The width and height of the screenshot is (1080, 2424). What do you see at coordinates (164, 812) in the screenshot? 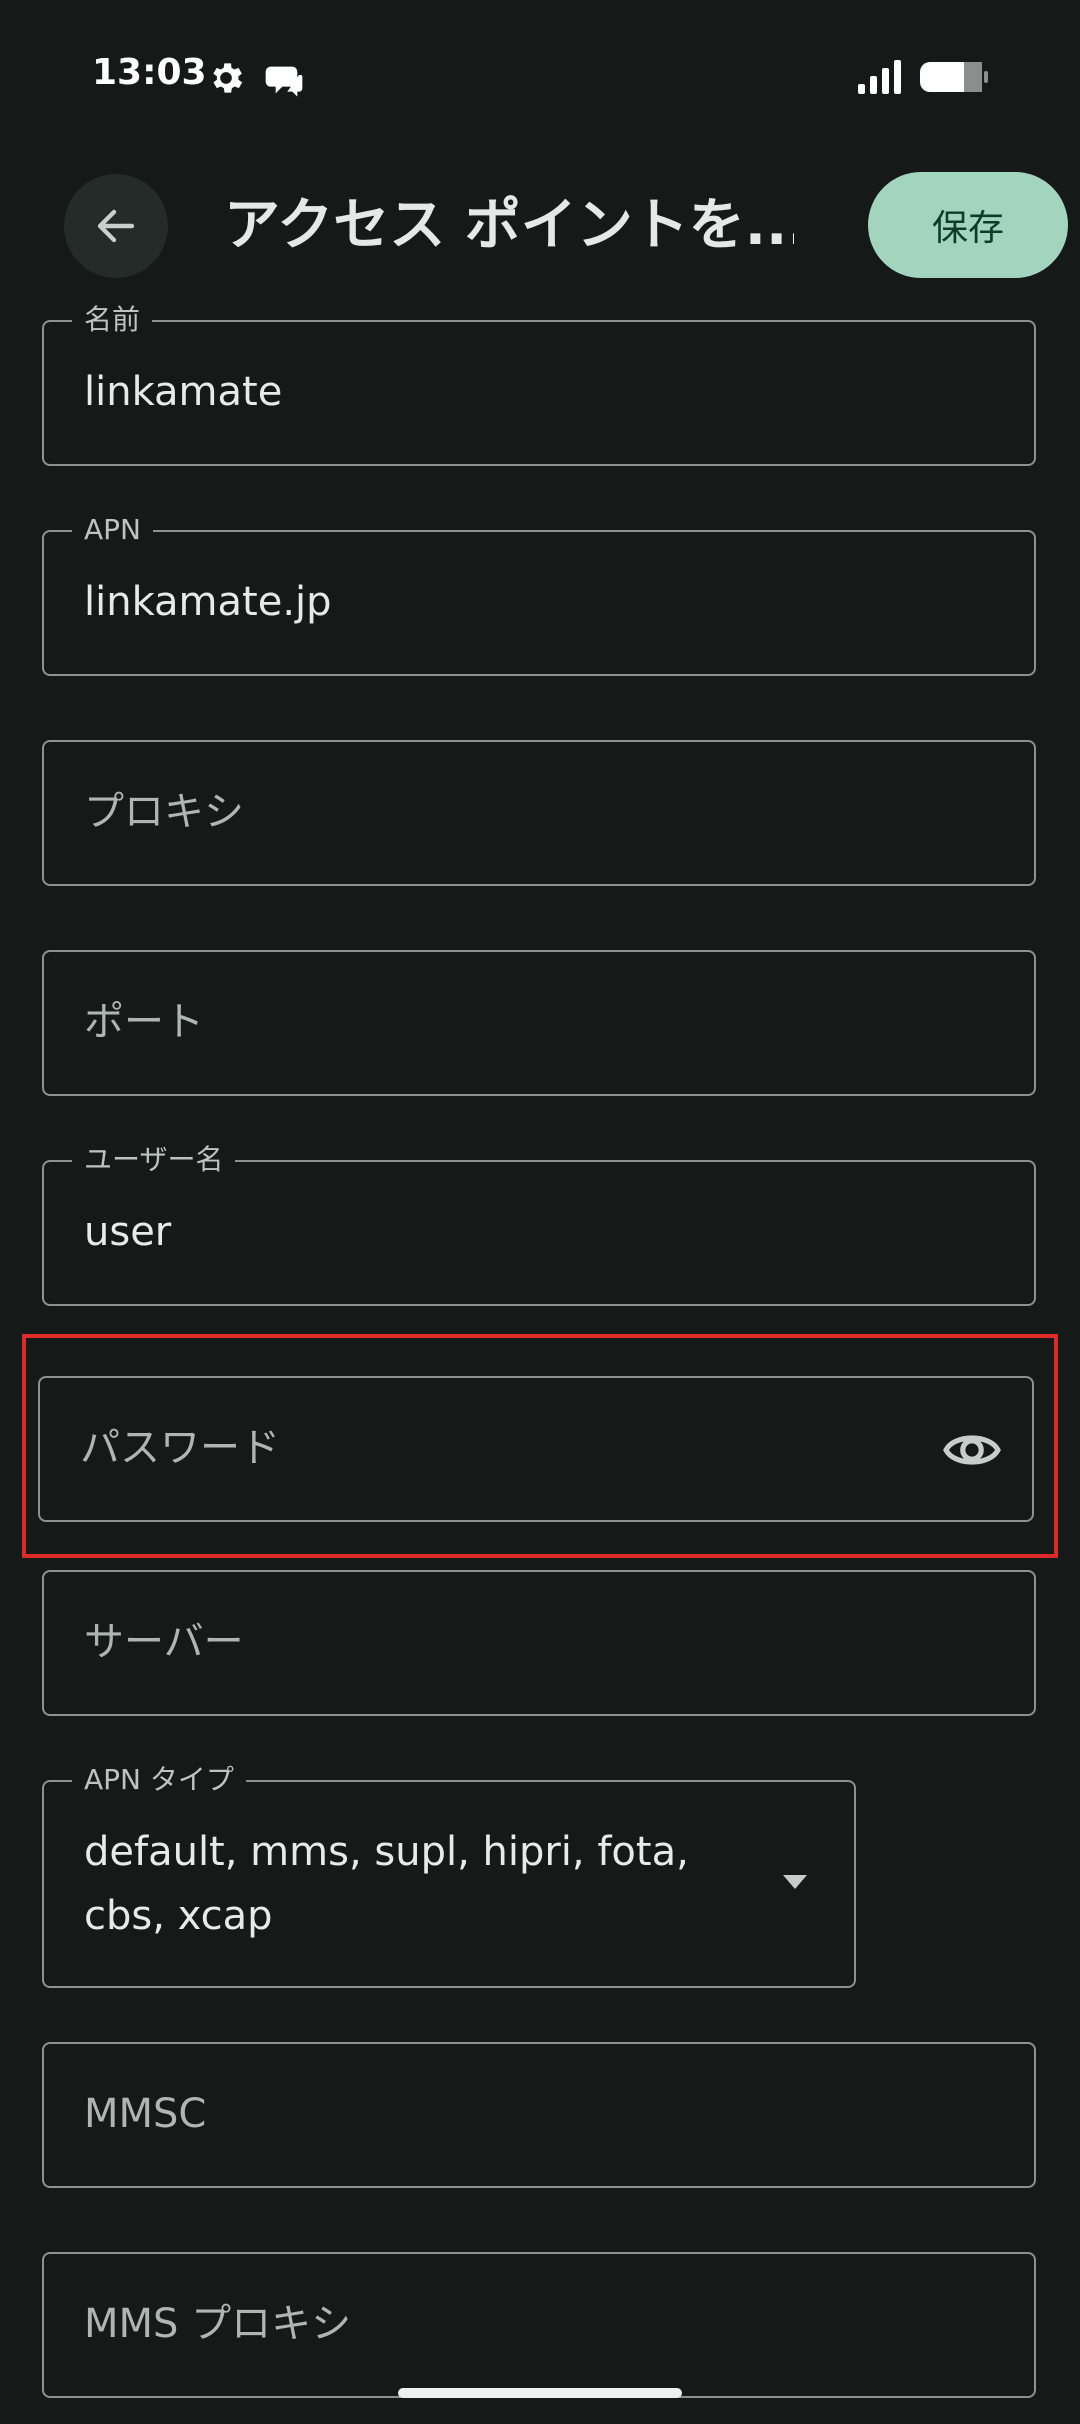
I see `proxy-field-placeholder: プロキシ` at bounding box center [164, 812].